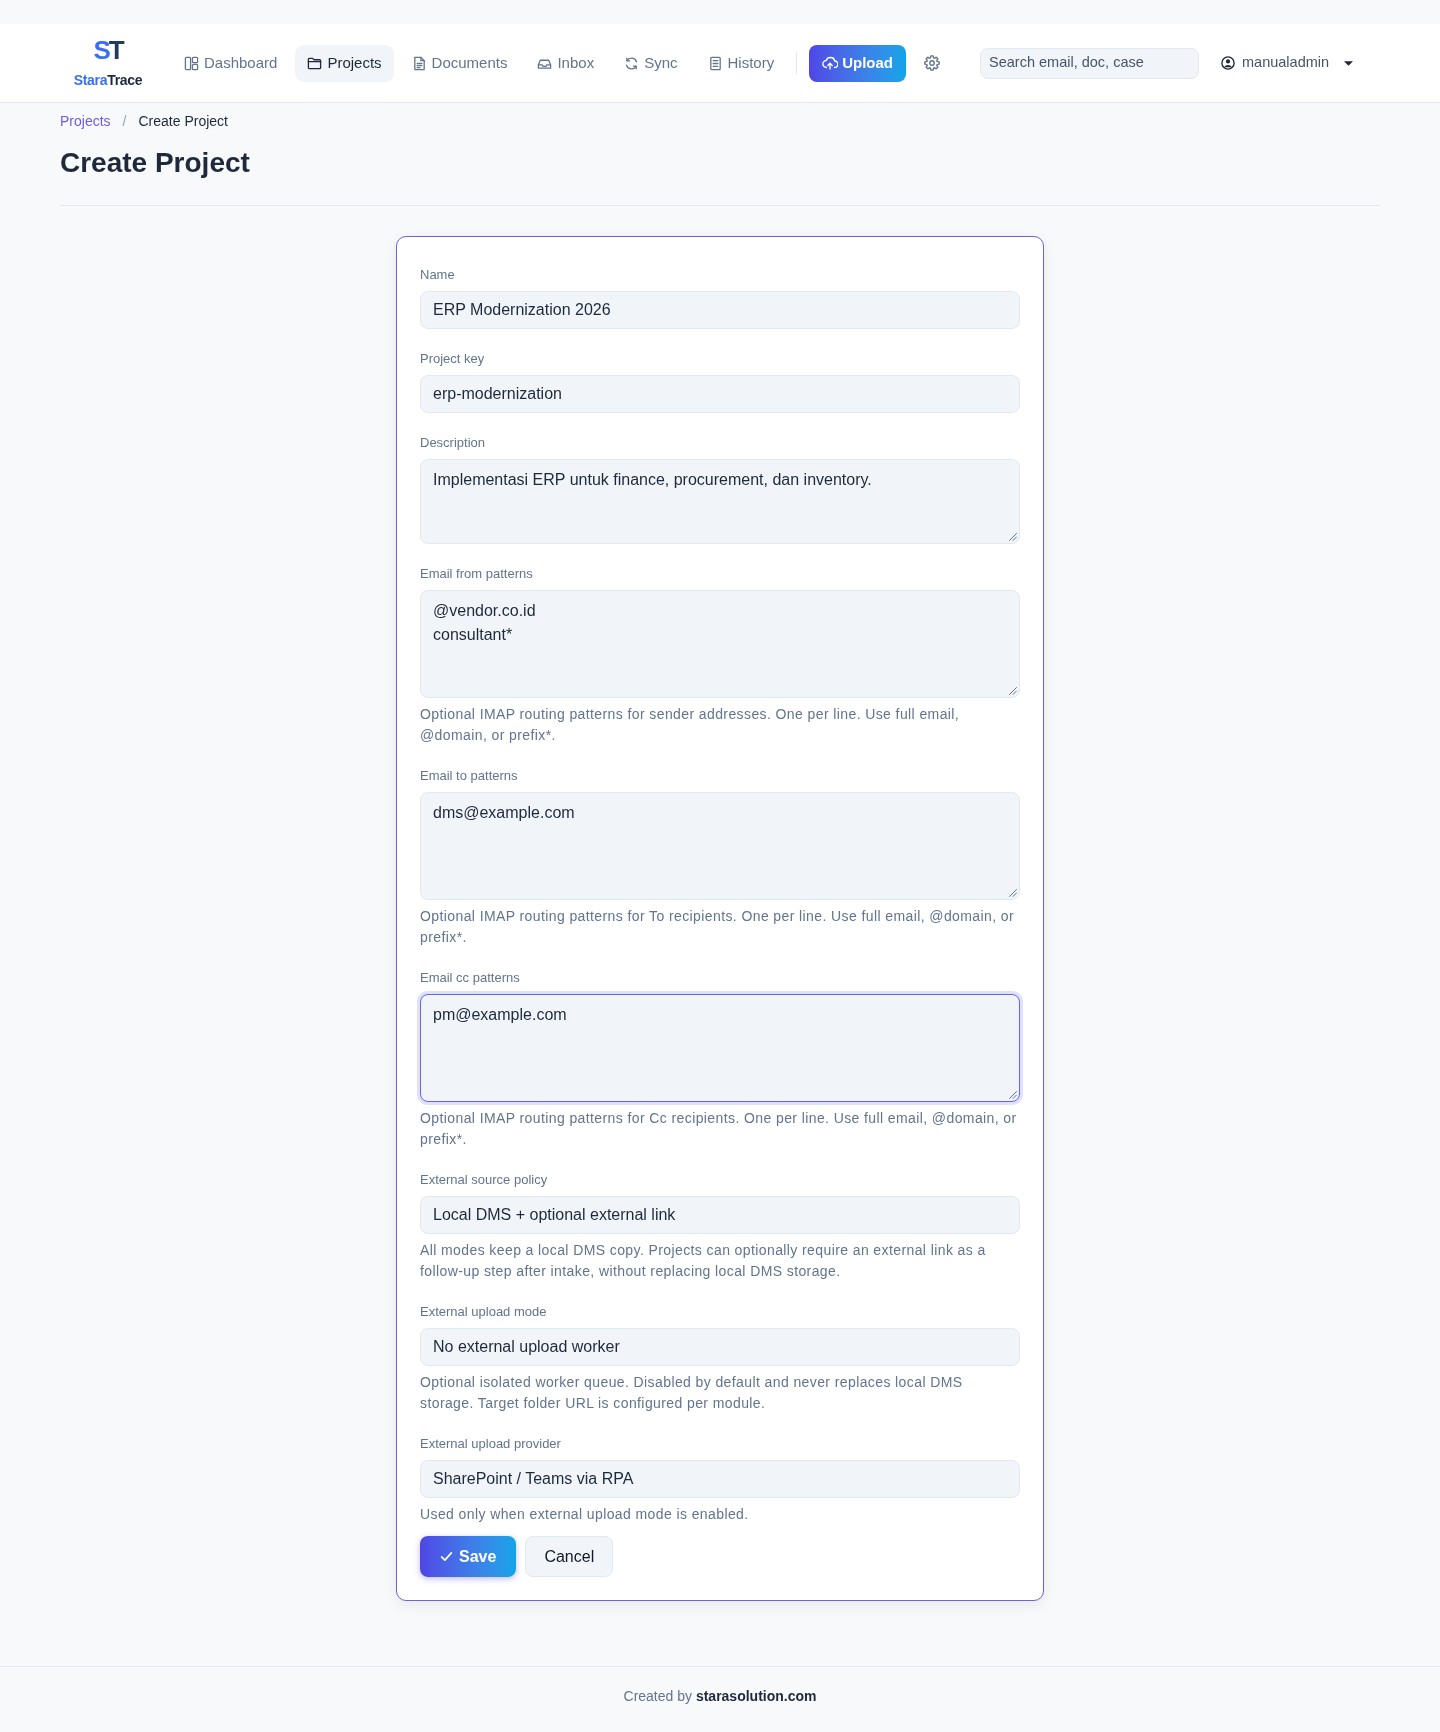 The width and height of the screenshot is (1440, 1732). Describe the element at coordinates (452, 359) in the screenshot. I see `field-label: Project key` at that location.